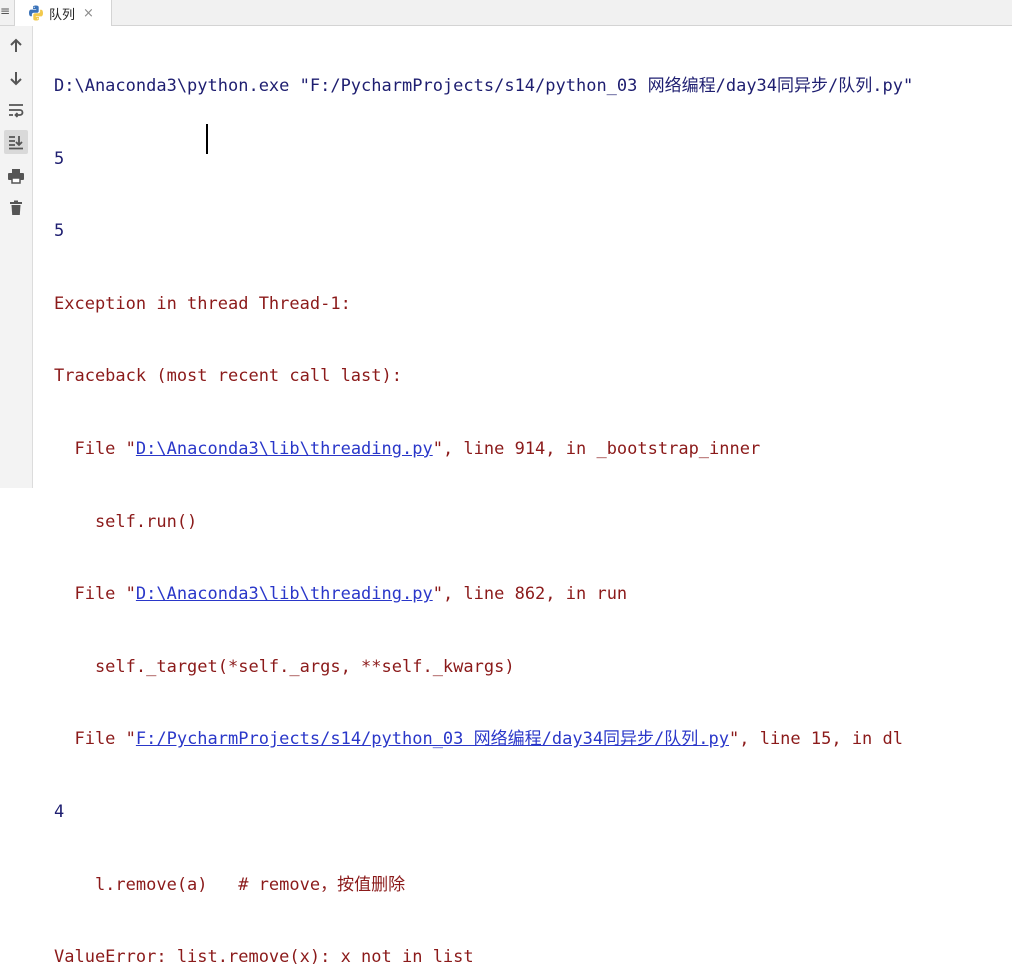  What do you see at coordinates (16, 257) in the screenshot?
I see `console-toolbar` at bounding box center [16, 257].